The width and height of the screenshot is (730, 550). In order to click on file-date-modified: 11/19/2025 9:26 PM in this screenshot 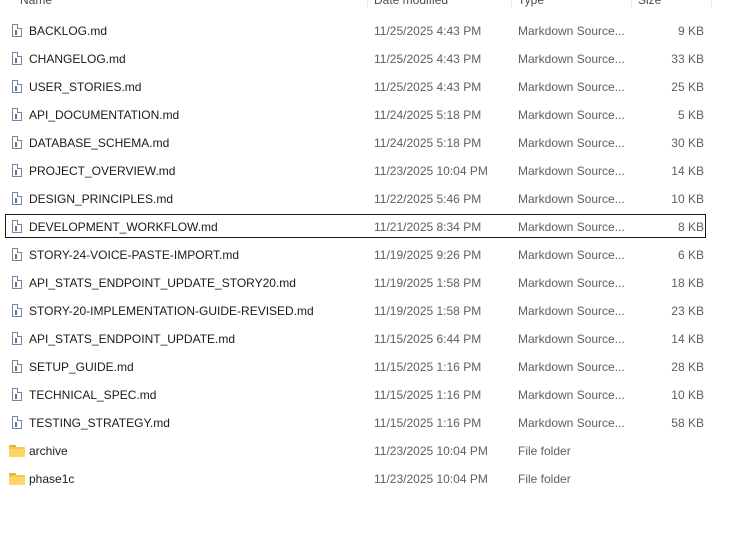, I will do `click(428, 255)`.